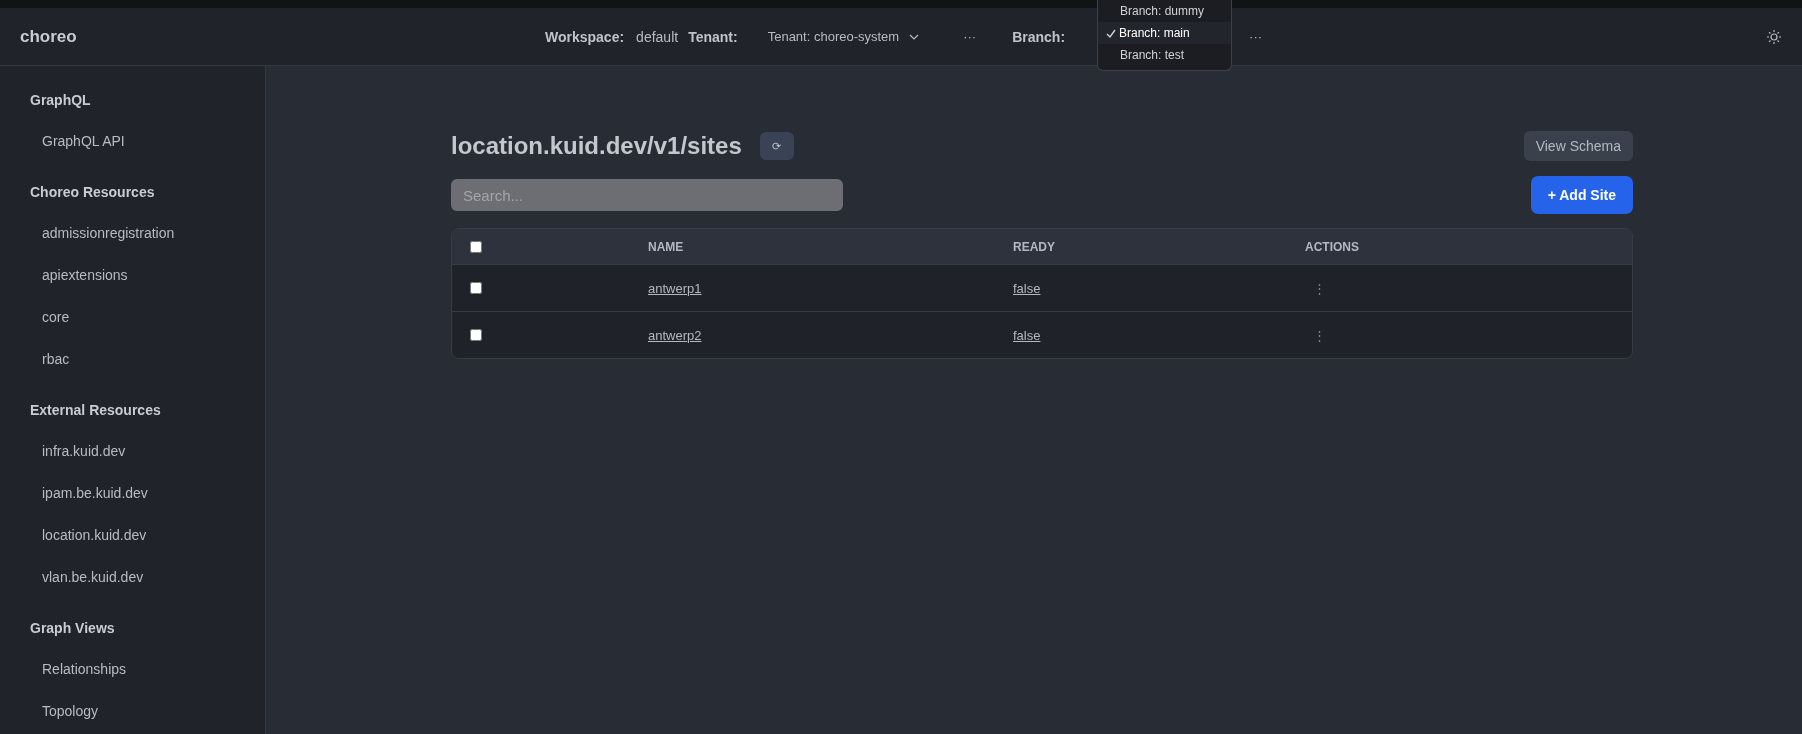 This screenshot has height=734, width=1802. What do you see at coordinates (1774, 36) in the screenshot?
I see `theme-toggle-icon` at bounding box center [1774, 36].